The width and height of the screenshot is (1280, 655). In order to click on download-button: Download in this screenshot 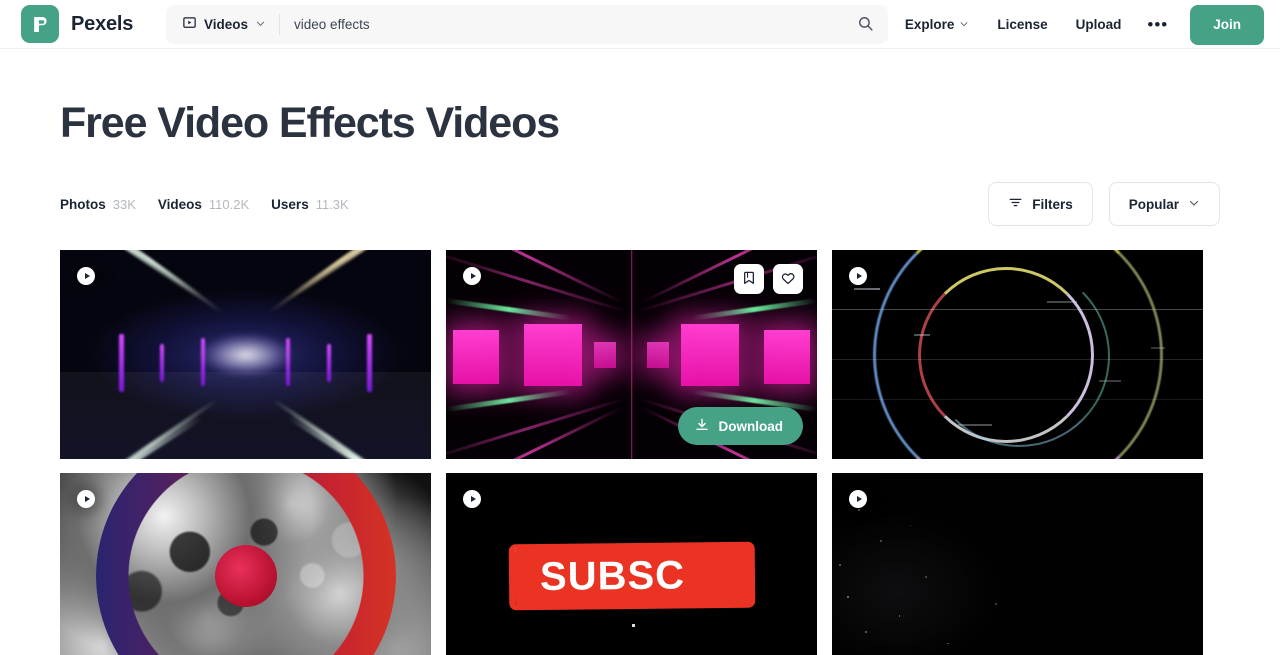, I will do `click(740, 426)`.